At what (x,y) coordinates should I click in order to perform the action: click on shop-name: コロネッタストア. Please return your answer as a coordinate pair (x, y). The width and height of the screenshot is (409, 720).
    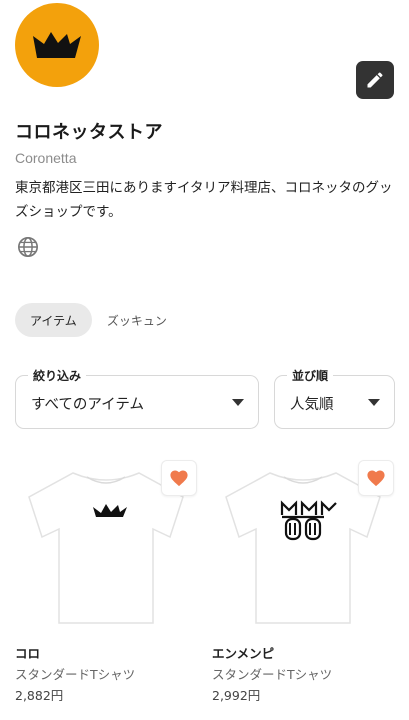
    Looking at the image, I should click on (89, 132).